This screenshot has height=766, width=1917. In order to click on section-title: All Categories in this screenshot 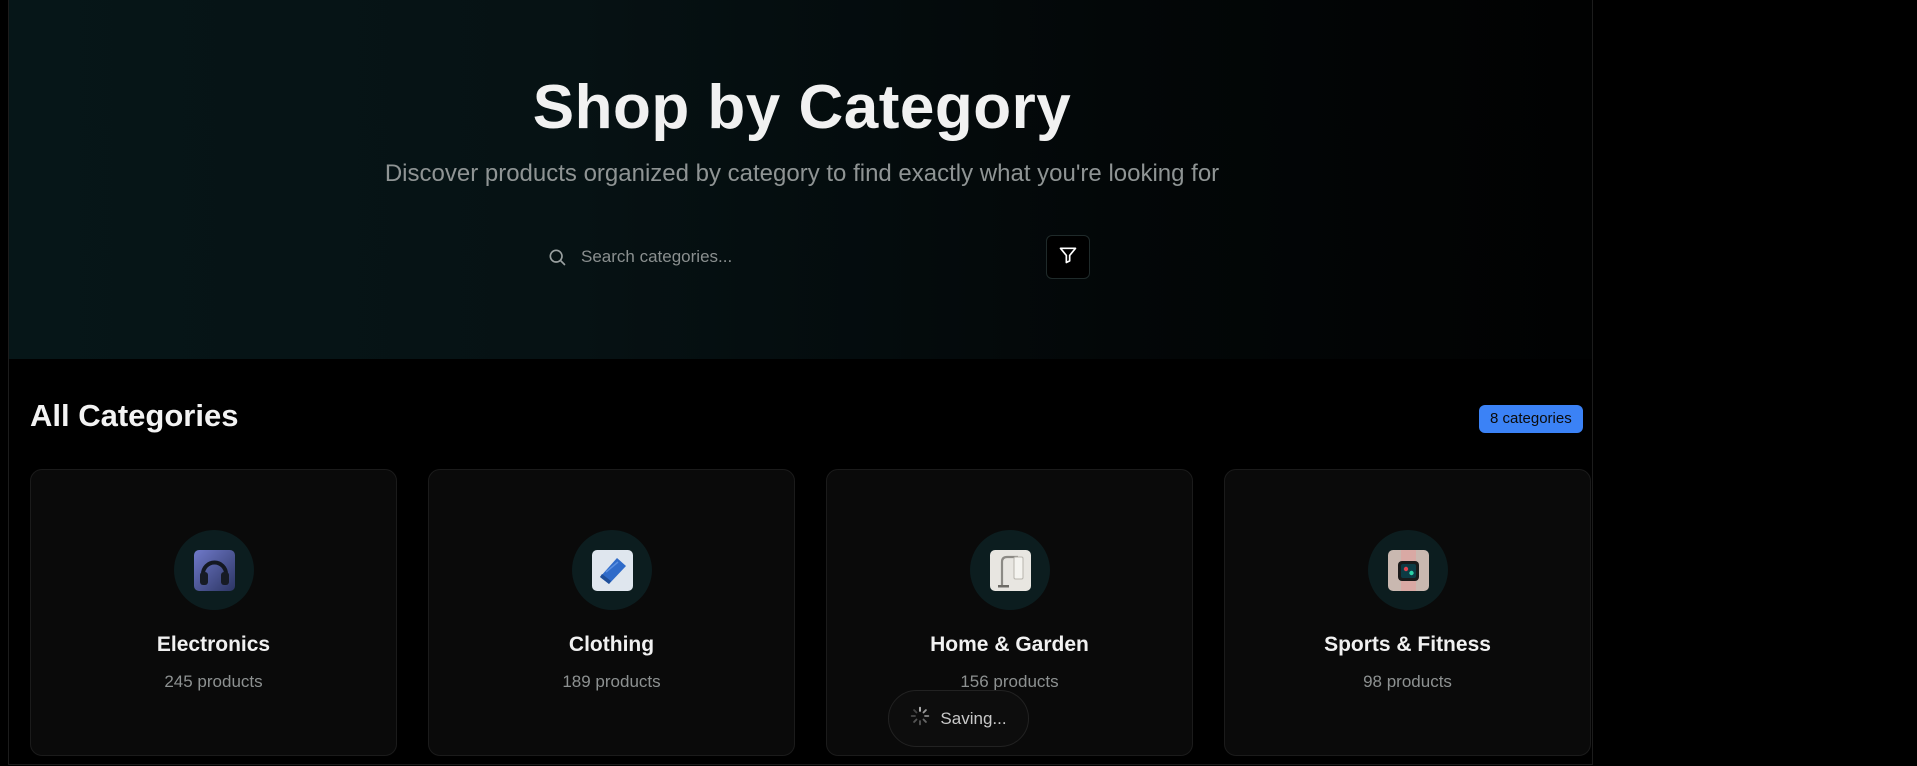, I will do `click(134, 415)`.